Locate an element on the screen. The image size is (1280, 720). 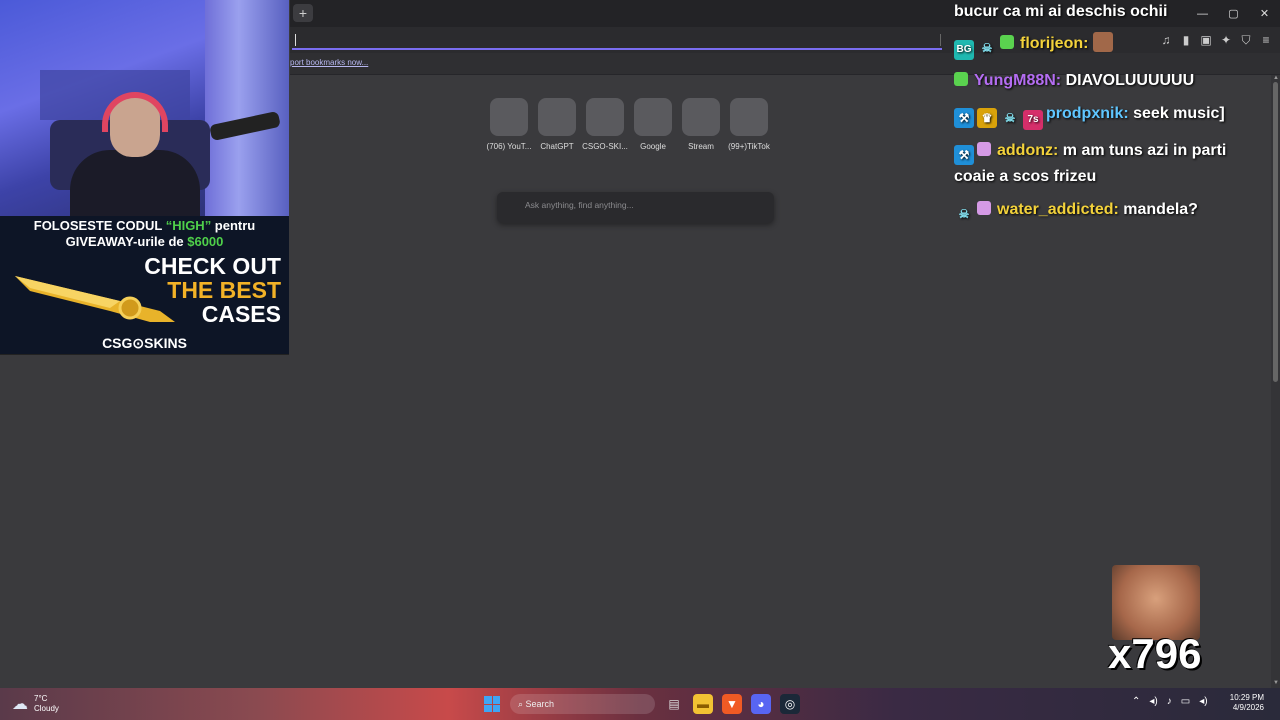
emote-icon is located at coordinates (1102, 42).